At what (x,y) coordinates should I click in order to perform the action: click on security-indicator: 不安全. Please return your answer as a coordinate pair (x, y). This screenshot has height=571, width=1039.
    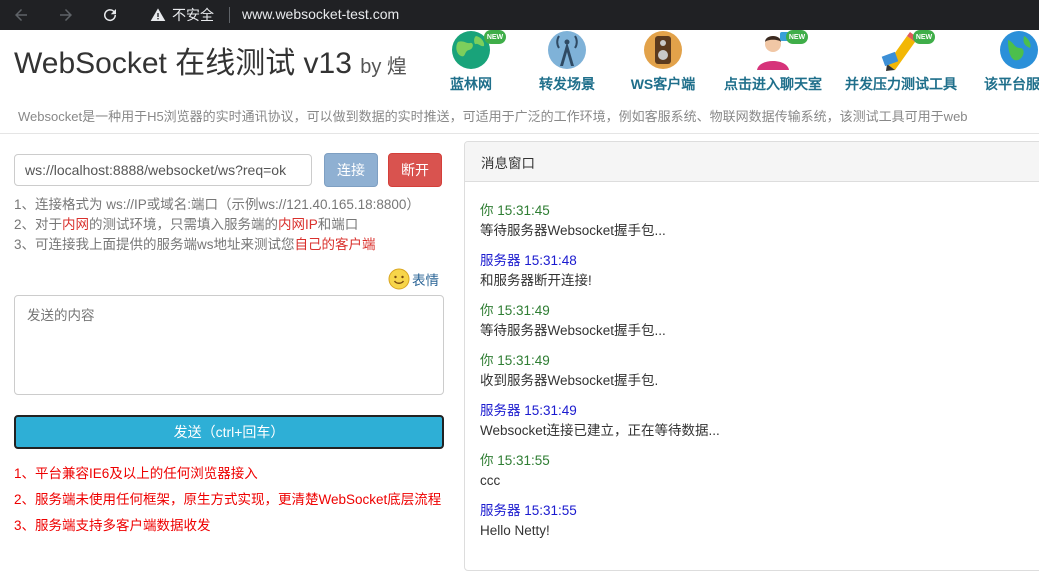
    Looking at the image, I should click on (182, 15).